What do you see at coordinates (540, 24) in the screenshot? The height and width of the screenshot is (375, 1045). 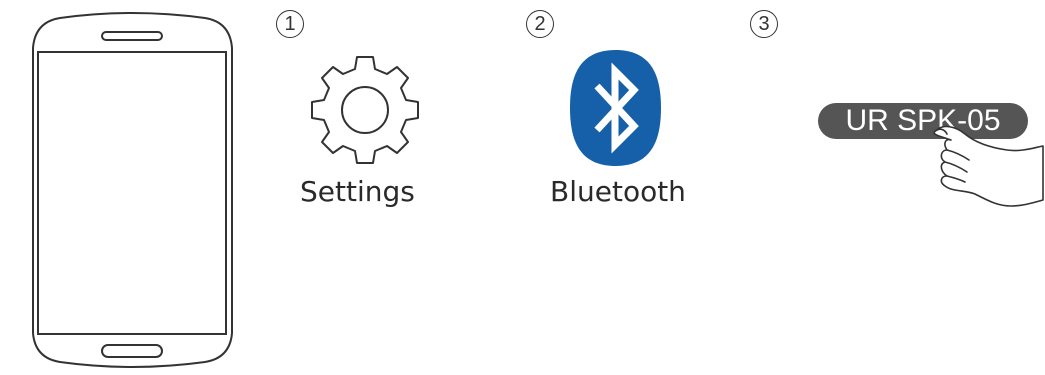 I see `step-number-2: 2` at bounding box center [540, 24].